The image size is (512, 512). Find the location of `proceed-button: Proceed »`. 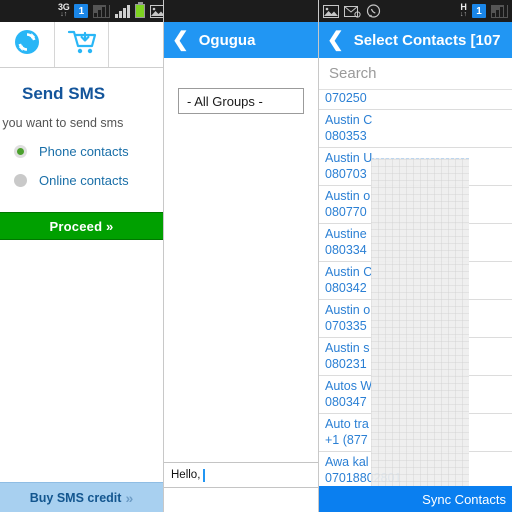

proceed-button: Proceed » is located at coordinates (81, 226).